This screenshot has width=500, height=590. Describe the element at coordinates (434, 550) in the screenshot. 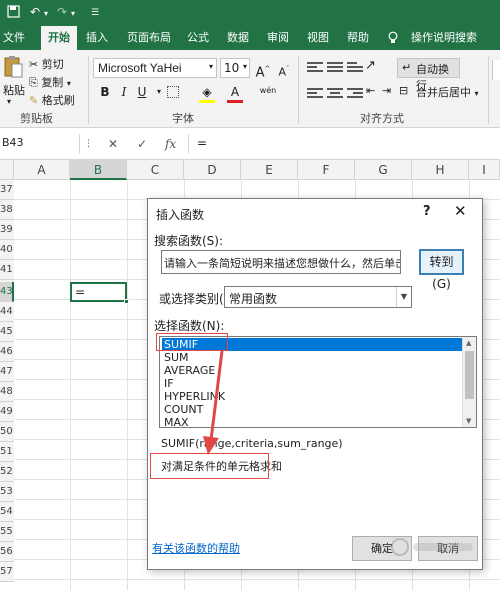

I see `watermark-logo` at that location.